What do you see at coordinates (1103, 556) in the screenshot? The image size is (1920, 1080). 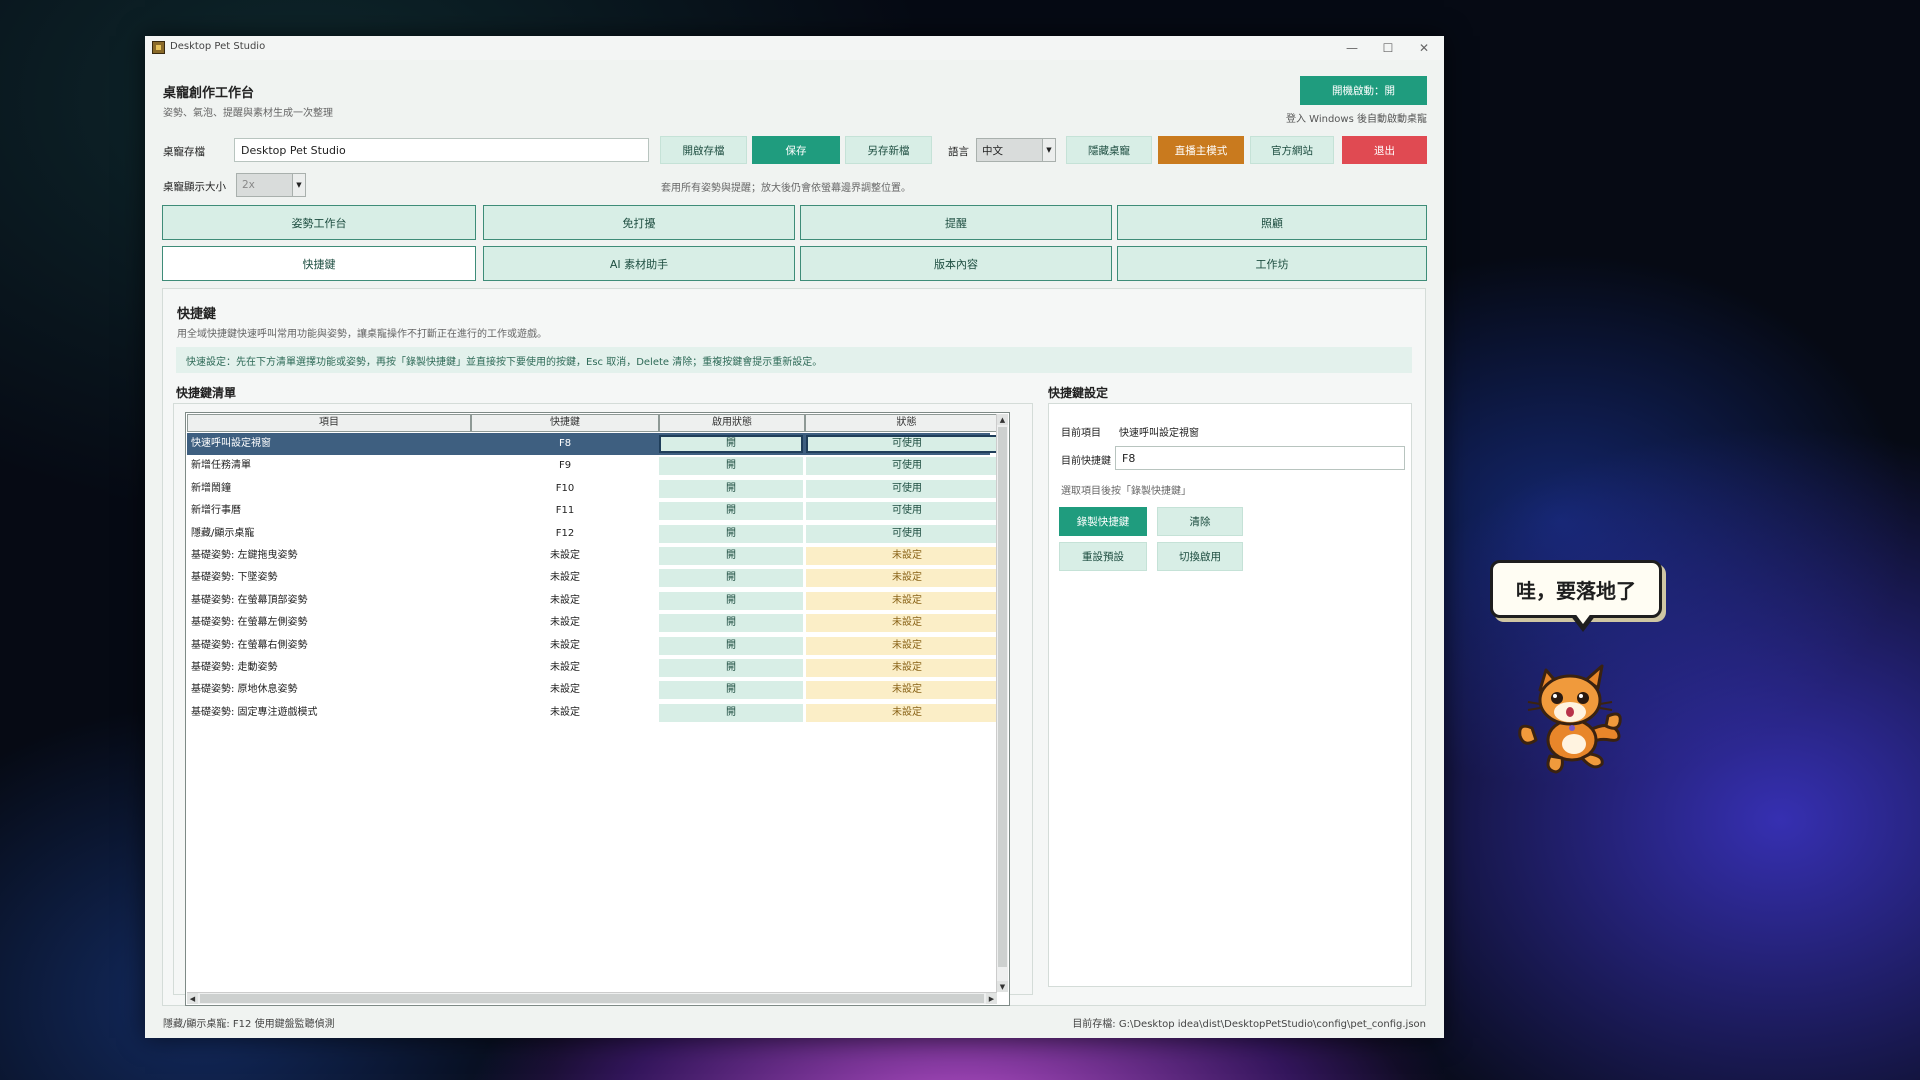 I see `reset-default-button: 重設預設` at bounding box center [1103, 556].